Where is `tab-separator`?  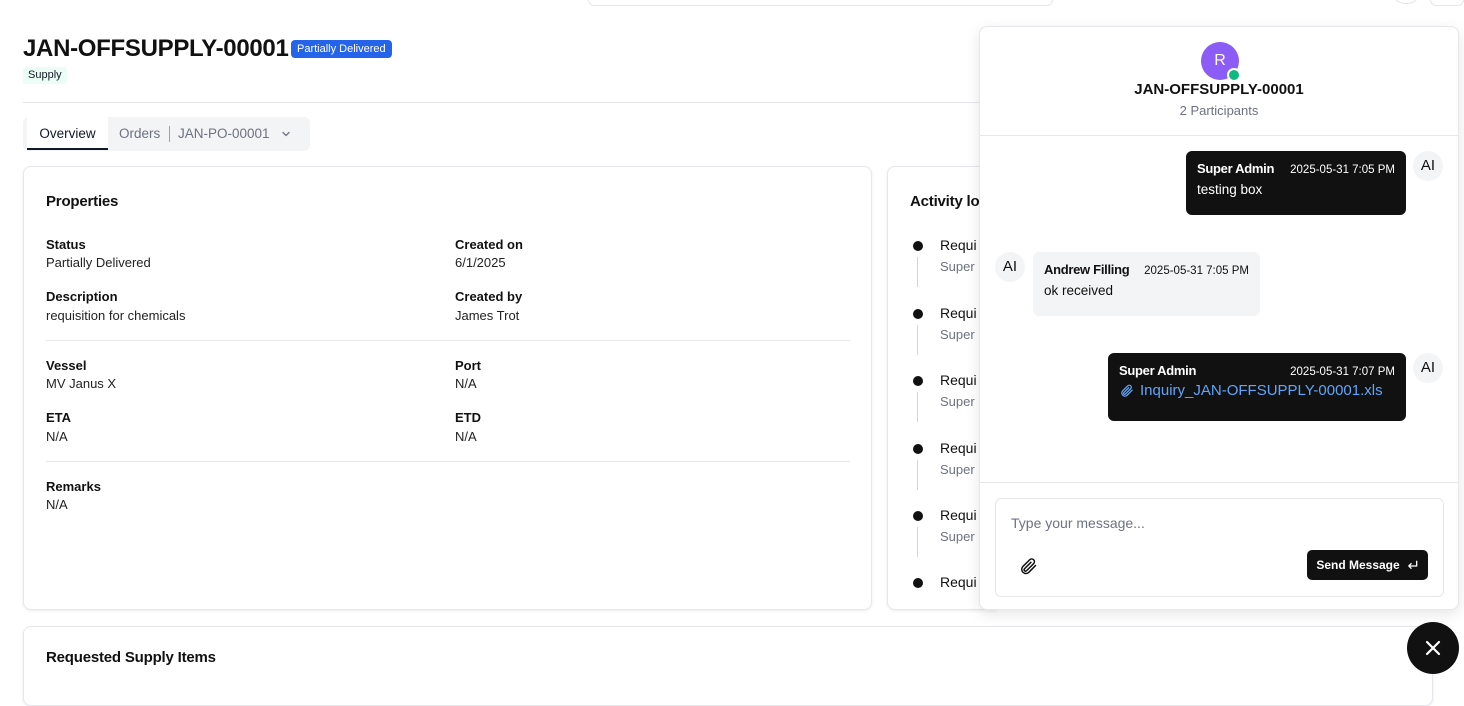
tab-separator is located at coordinates (169, 134).